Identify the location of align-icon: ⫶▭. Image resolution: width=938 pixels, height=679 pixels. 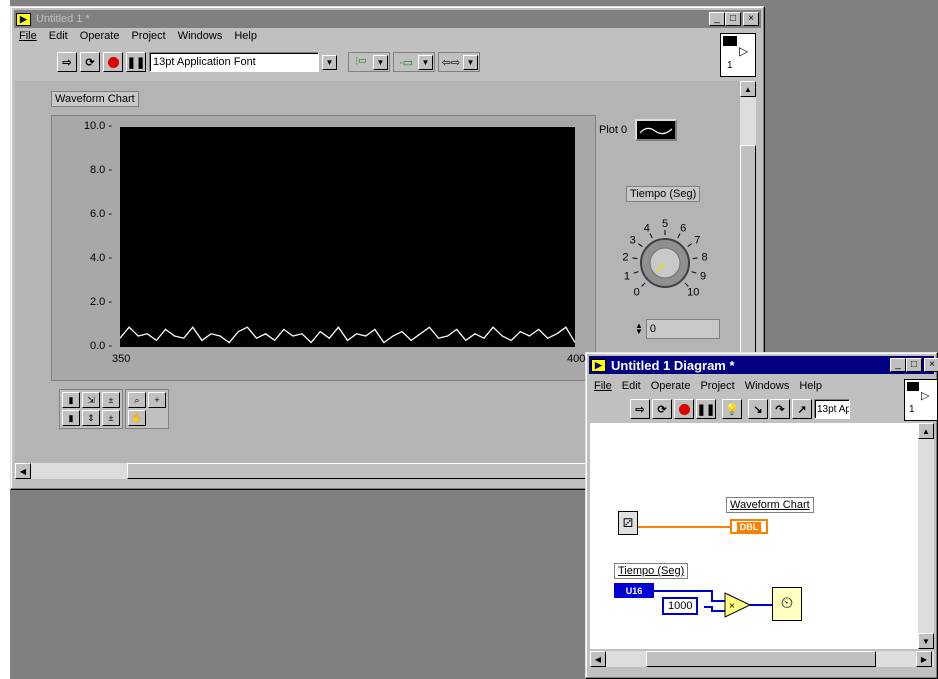
(361, 61).